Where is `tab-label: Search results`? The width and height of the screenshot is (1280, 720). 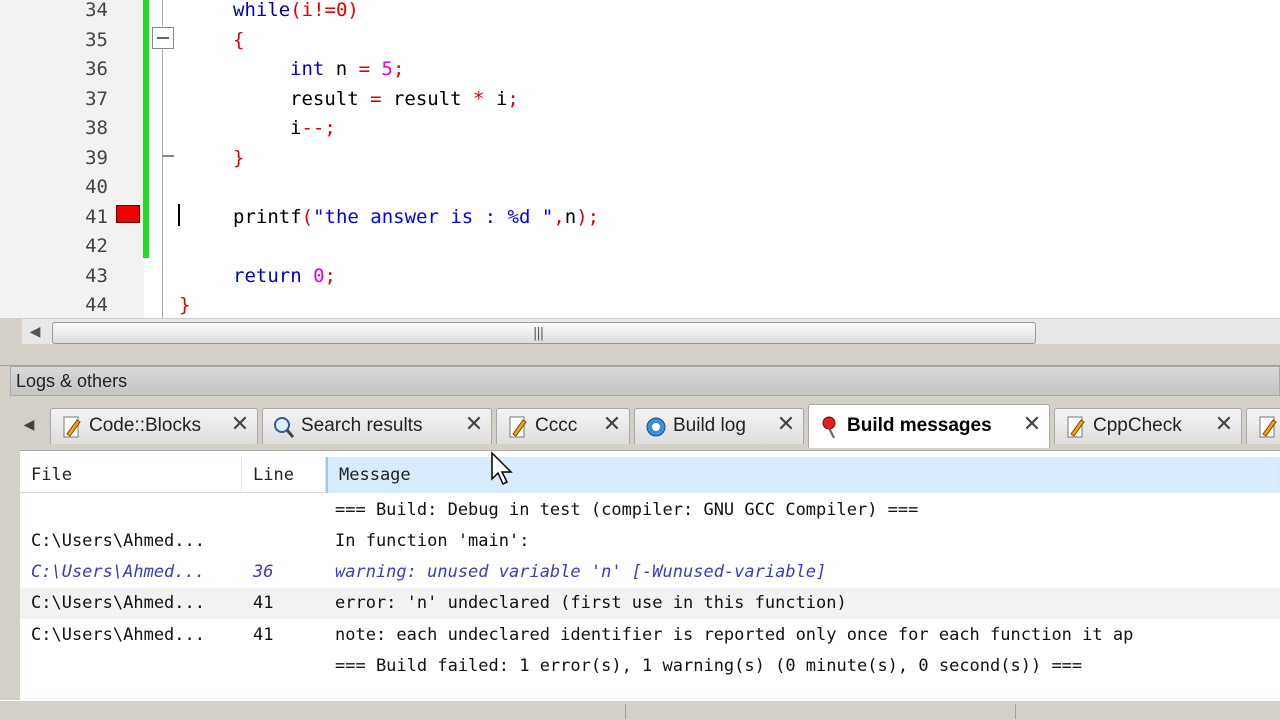
tab-label: Search results is located at coordinates (362, 425).